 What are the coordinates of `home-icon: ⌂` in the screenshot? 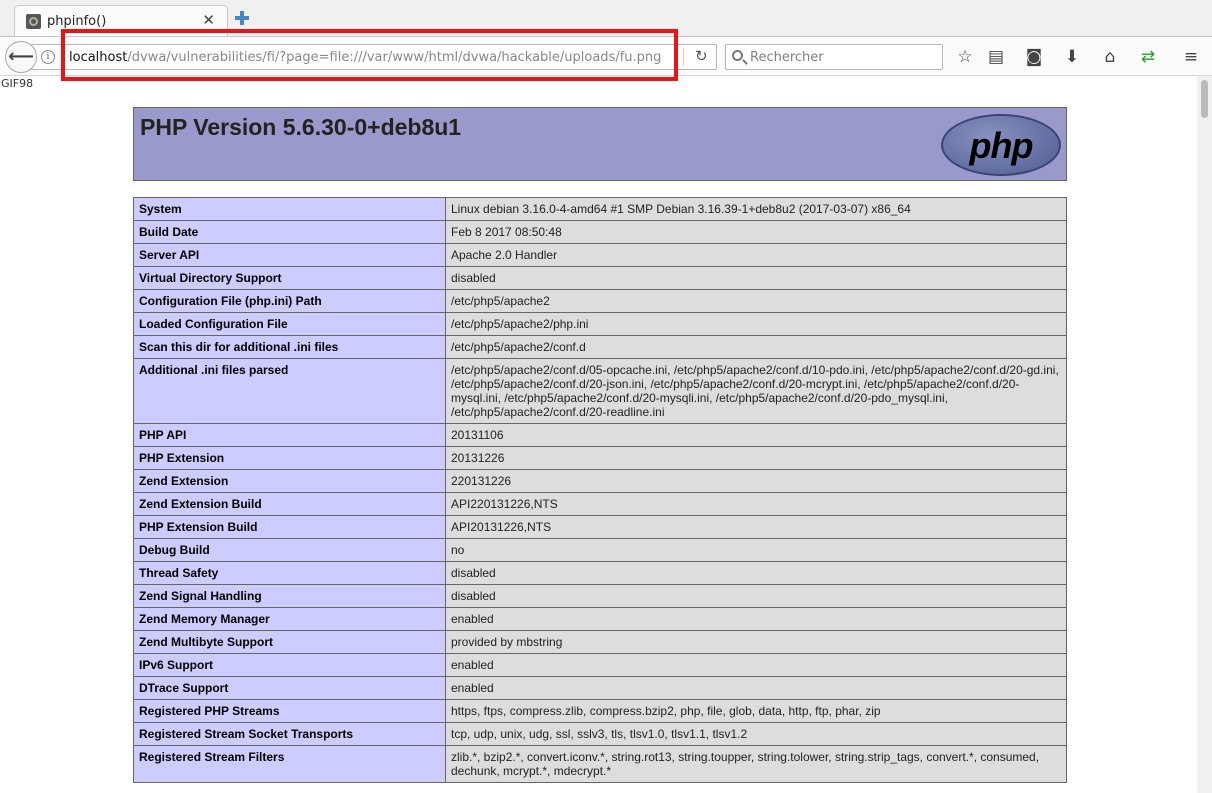 It's located at (1110, 57).